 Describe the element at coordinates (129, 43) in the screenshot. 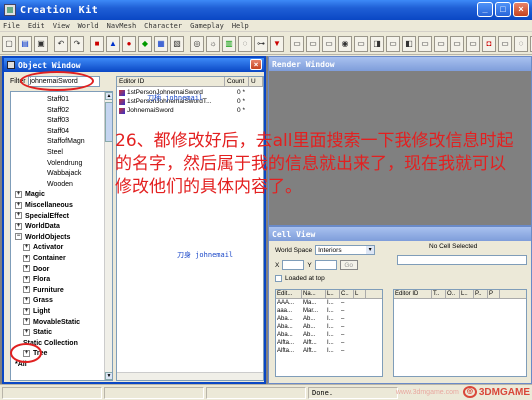

I see `object-icon: ●` at that location.